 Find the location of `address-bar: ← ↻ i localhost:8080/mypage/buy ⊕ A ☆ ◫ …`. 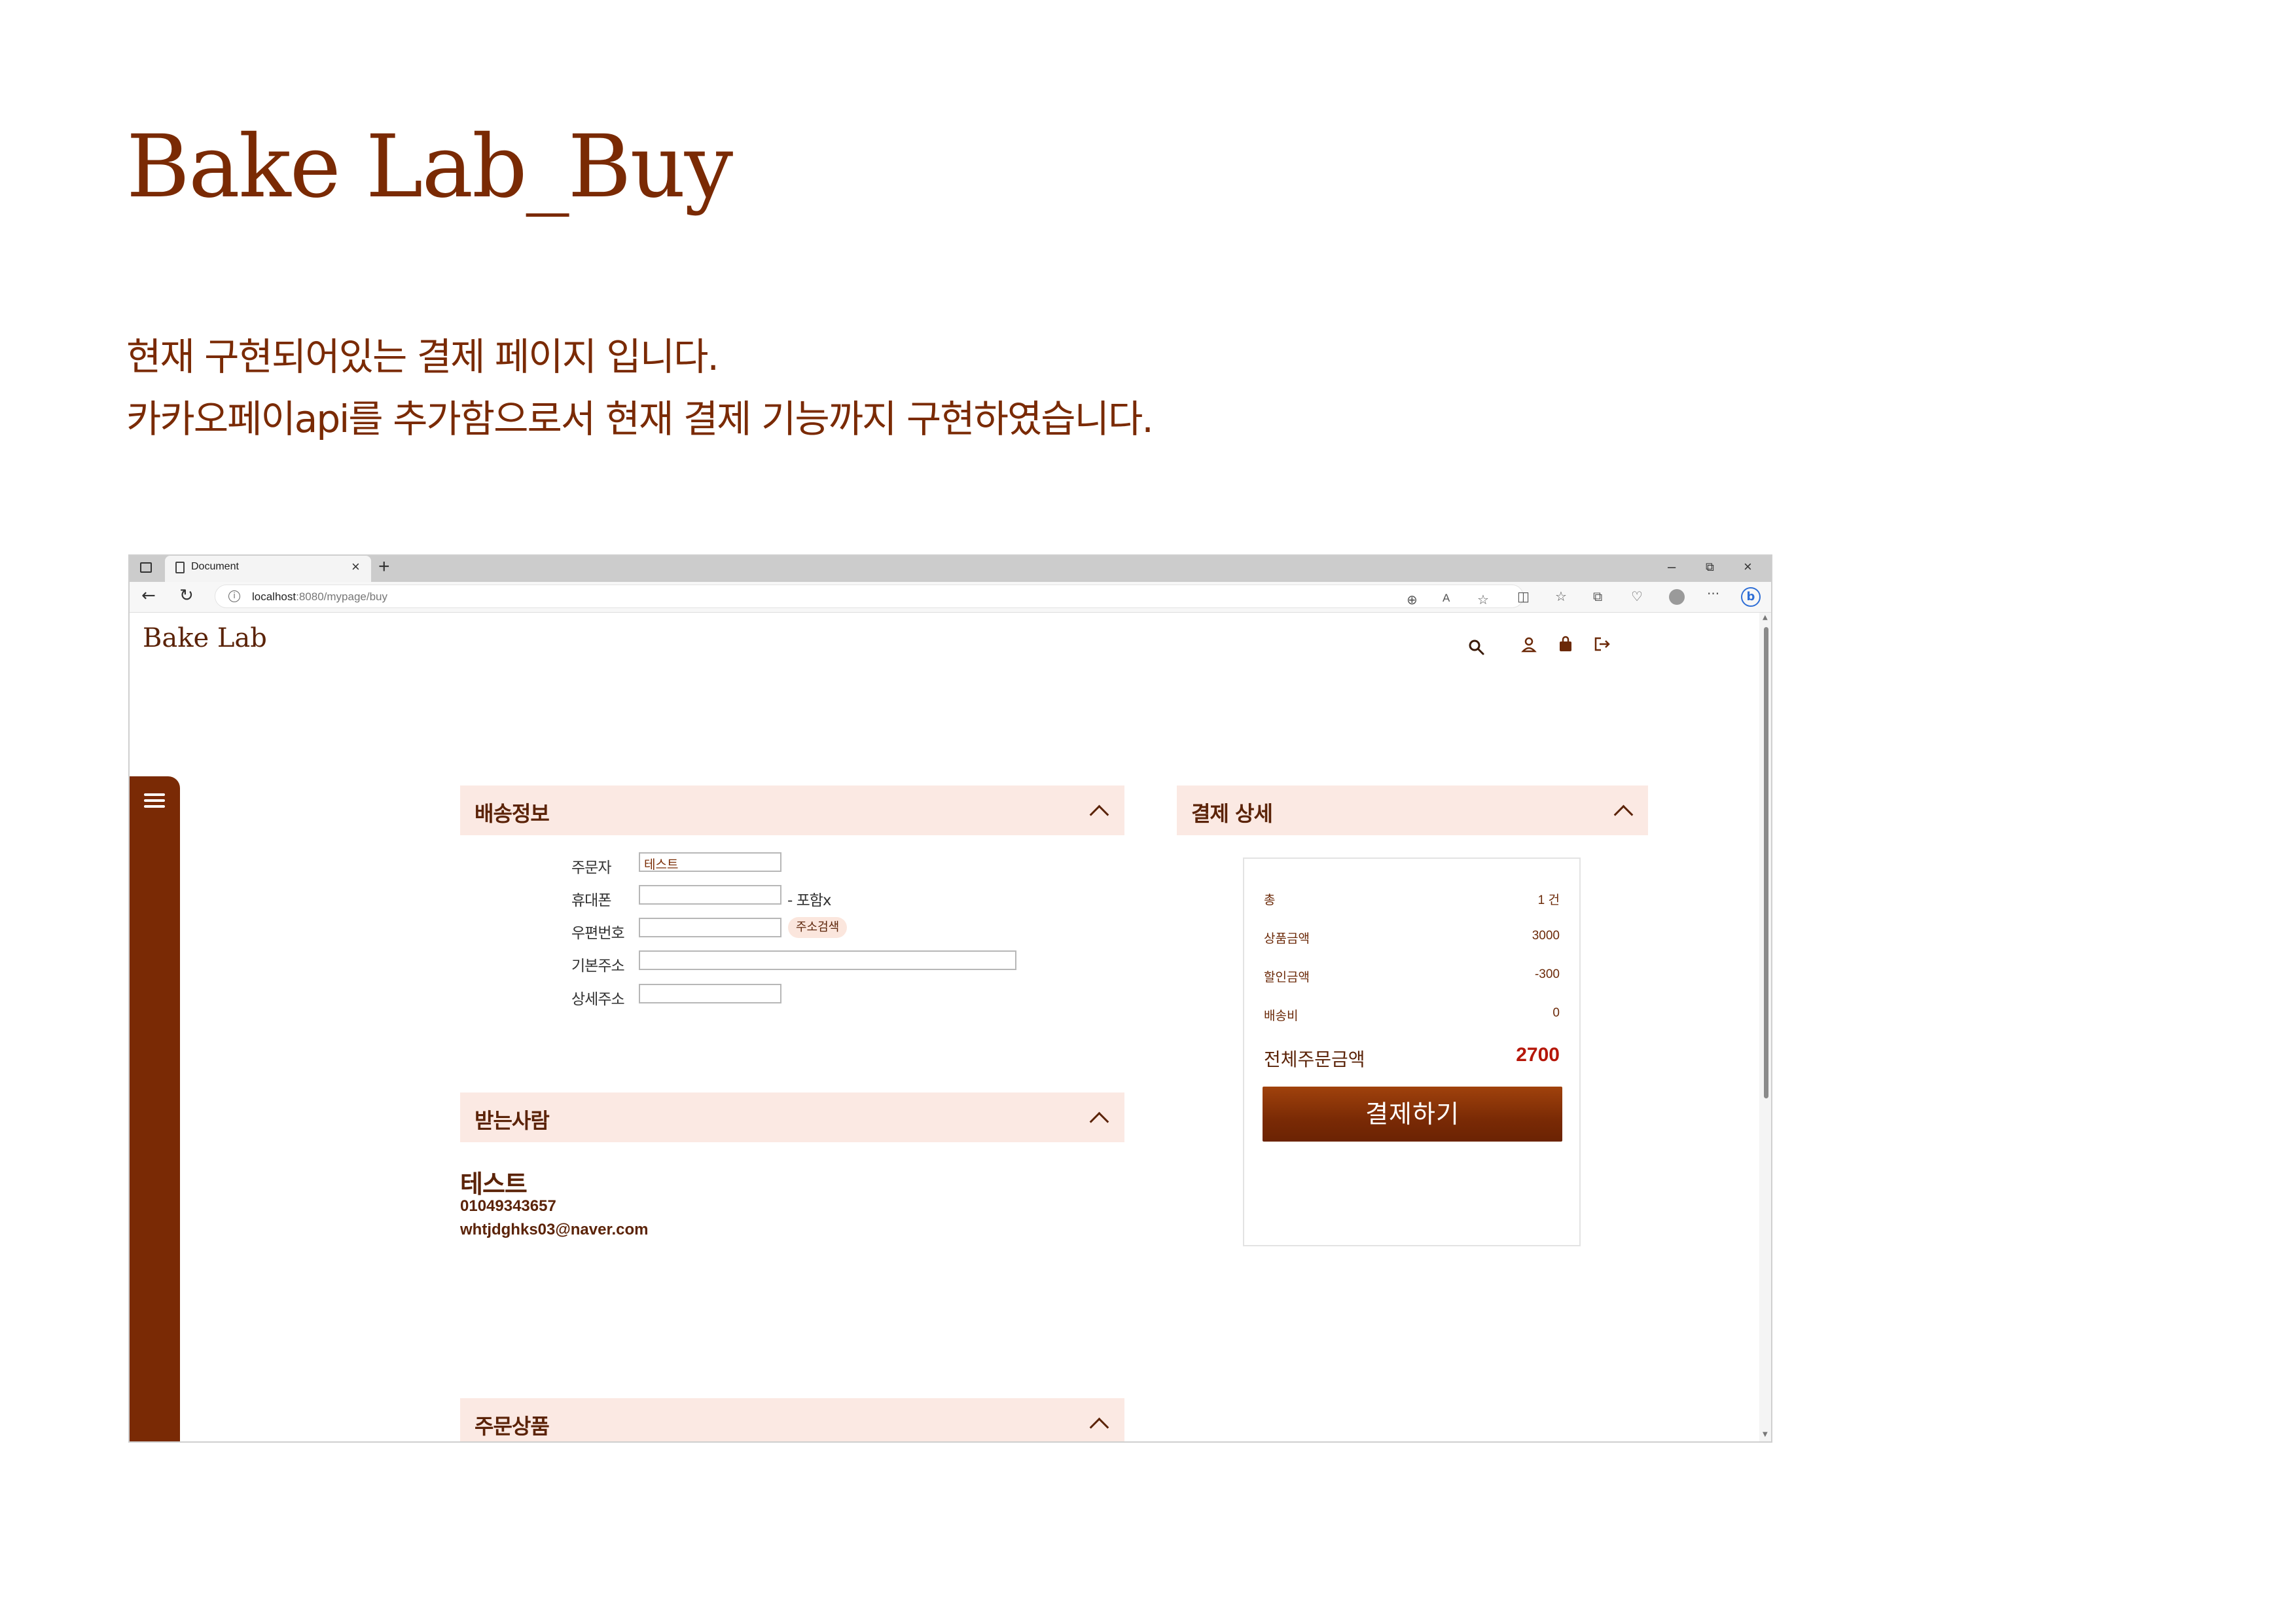

address-bar: ← ↻ i localhost:8080/mypage/buy ⊕ A ☆ ◫ … is located at coordinates (950, 597).